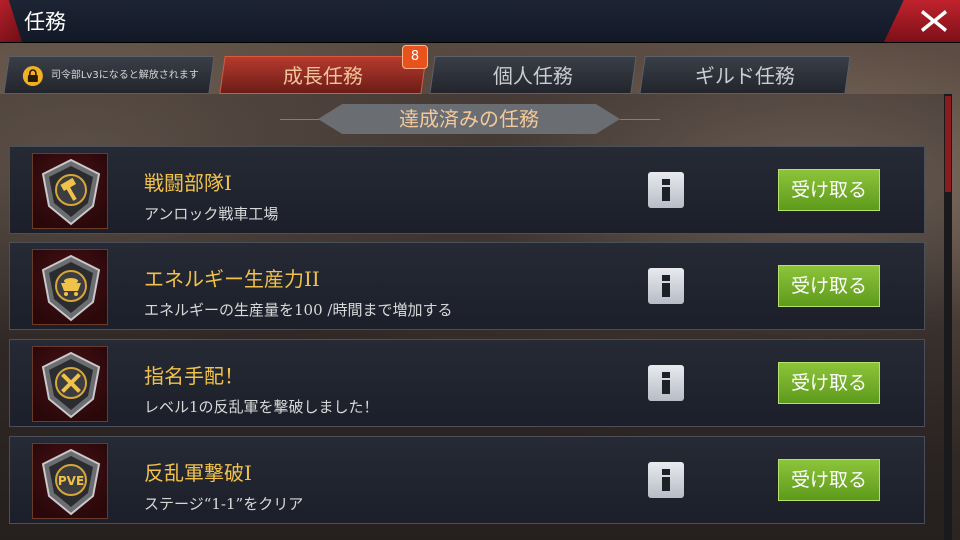 The width and height of the screenshot is (960, 540). Describe the element at coordinates (415, 57) in the screenshot. I see `notification-badge: 8` at that location.